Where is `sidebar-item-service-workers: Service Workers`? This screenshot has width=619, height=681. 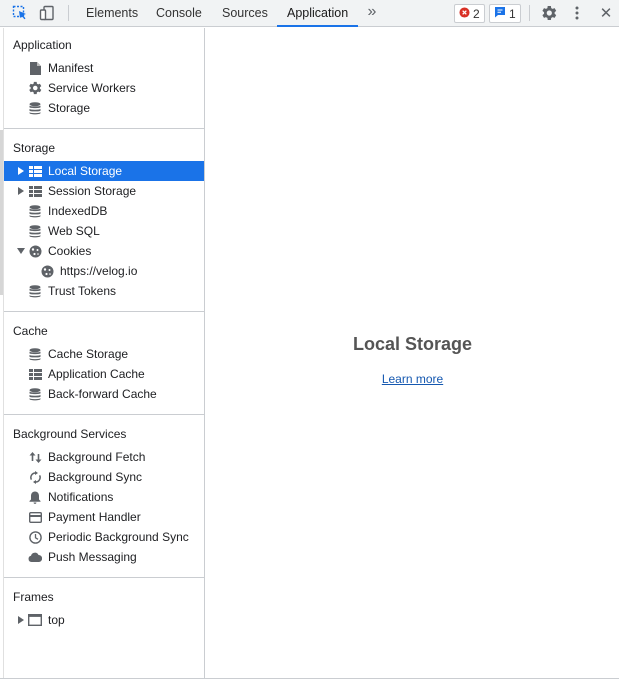 sidebar-item-service-workers: Service Workers is located at coordinates (104, 88).